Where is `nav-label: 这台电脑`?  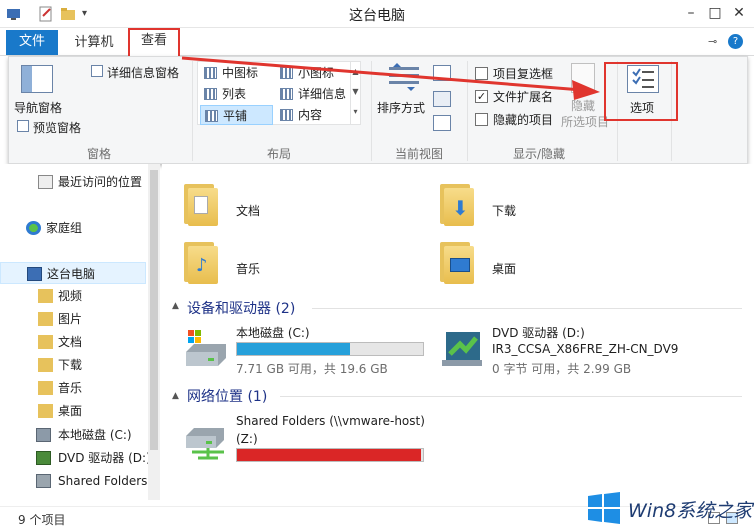 nav-label: 这台电脑 is located at coordinates (71, 274).